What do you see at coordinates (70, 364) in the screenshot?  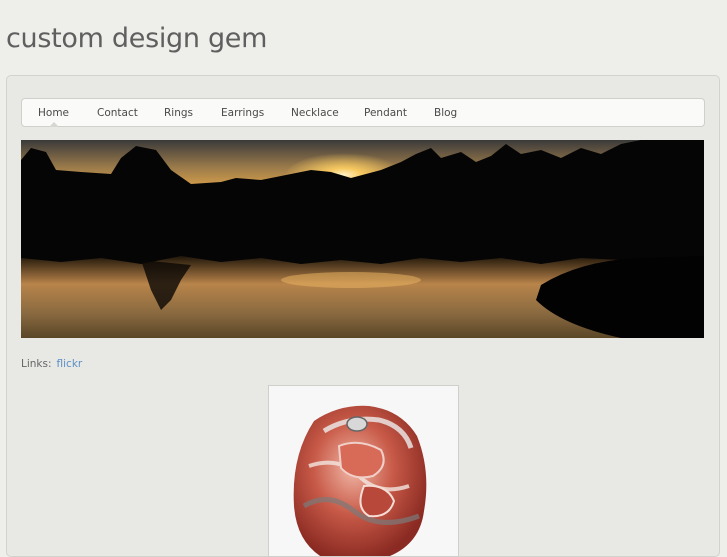 I see `flickr-link: flickr` at bounding box center [70, 364].